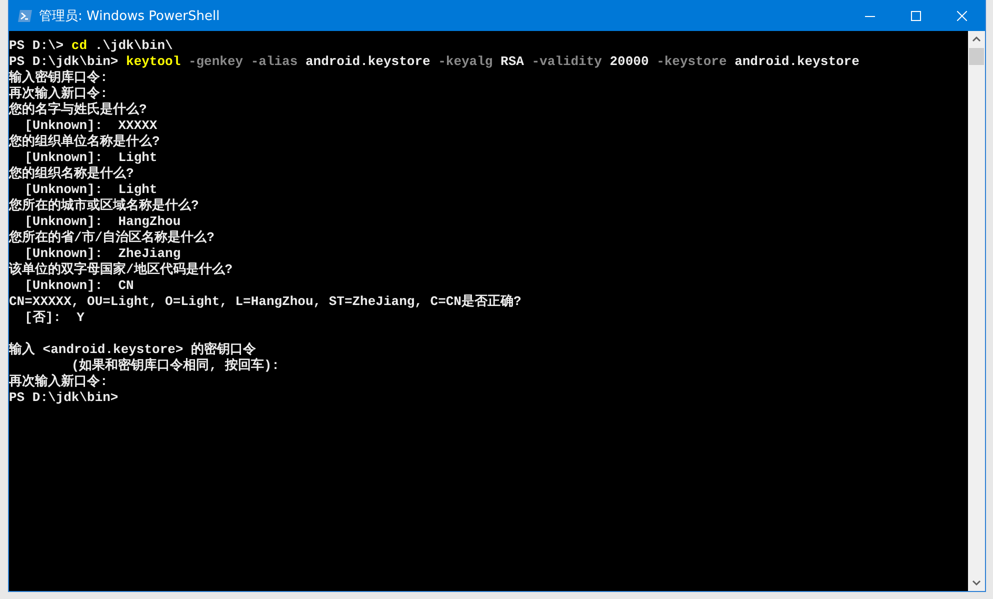 Image resolution: width=993 pixels, height=599 pixels. Describe the element at coordinates (566, 61) in the screenshot. I see `command-parameter: -validity` at that location.